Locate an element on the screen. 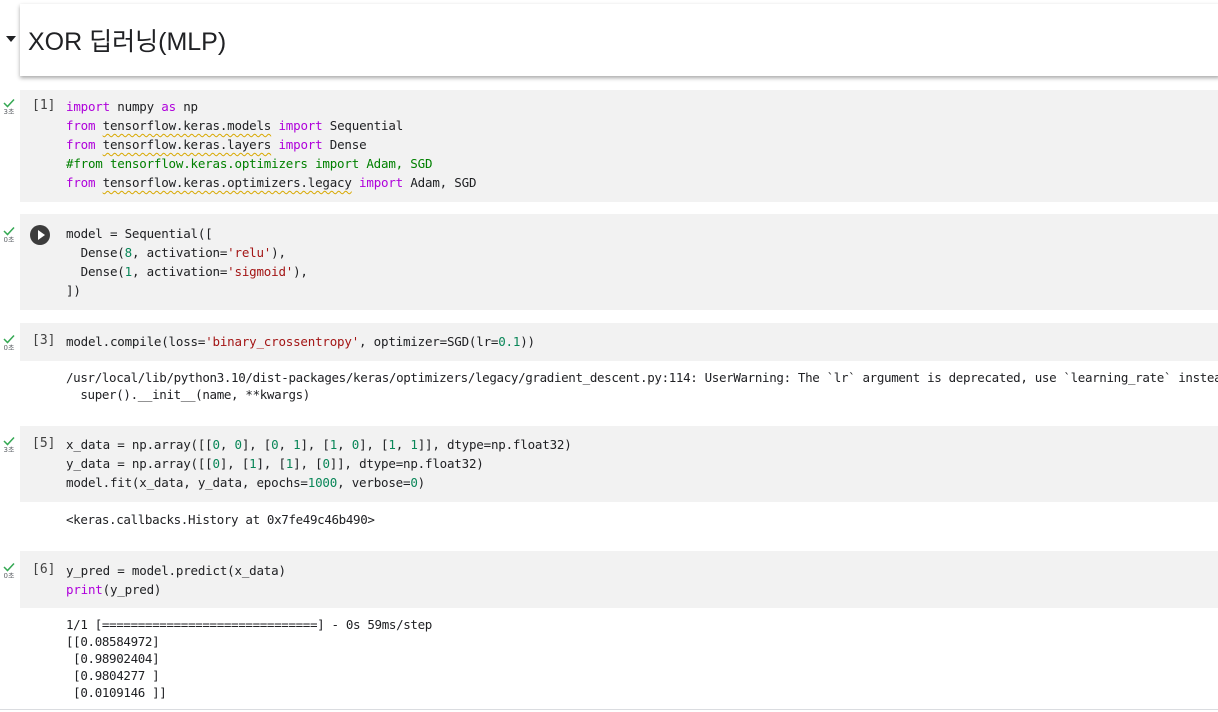 The image size is (1218, 712). code-token: y_pred = model.predict(x_data) is located at coordinates (176, 570).